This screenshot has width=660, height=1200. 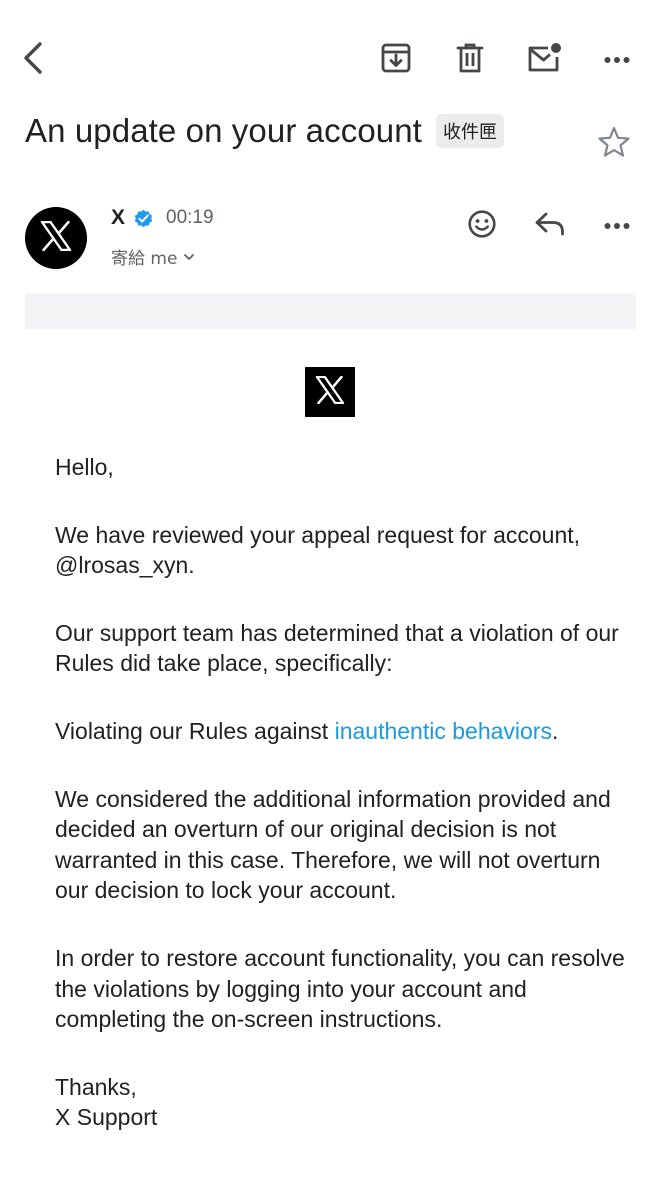 I want to click on sender-name: X, so click(x=118, y=218).